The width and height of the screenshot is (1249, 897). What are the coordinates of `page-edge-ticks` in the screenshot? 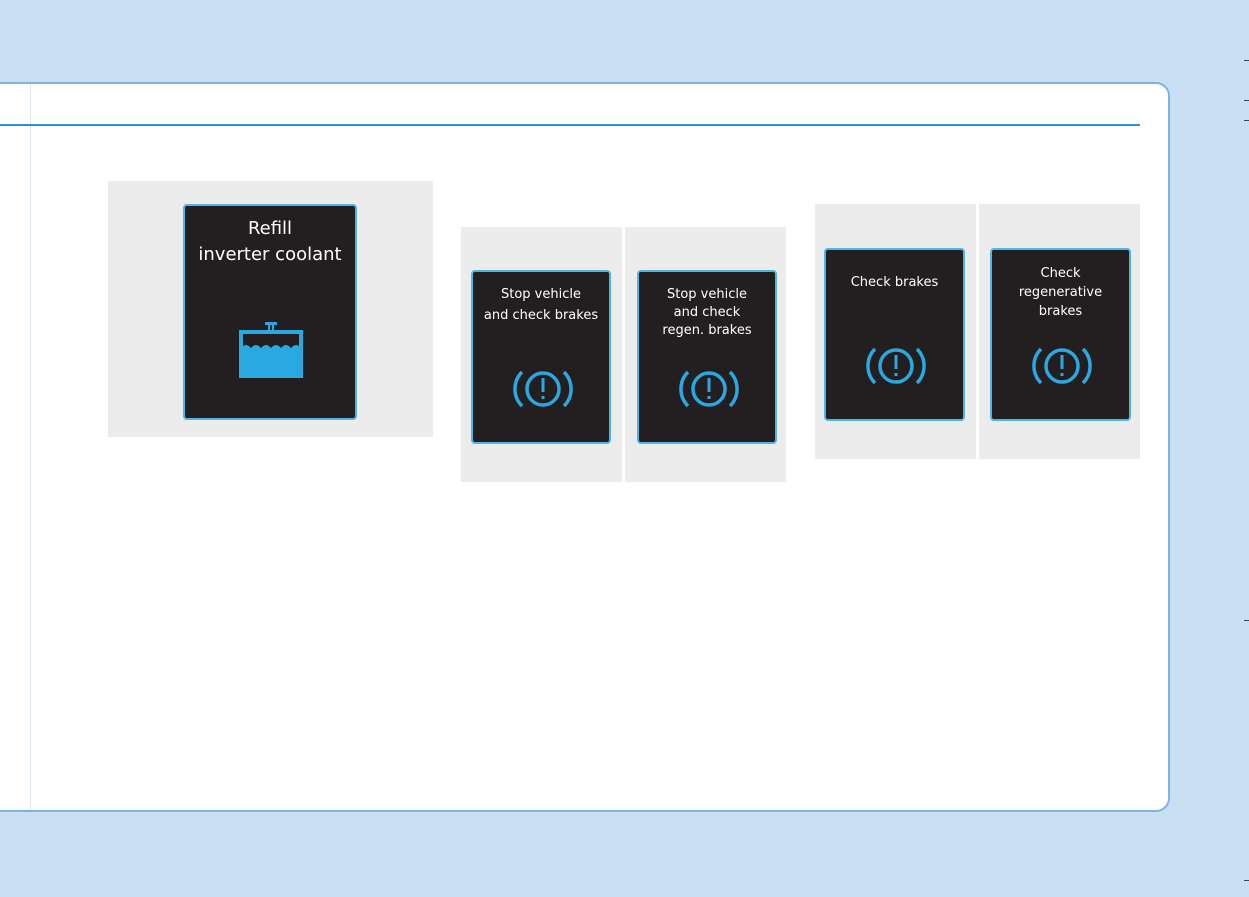 It's located at (1246, 448).